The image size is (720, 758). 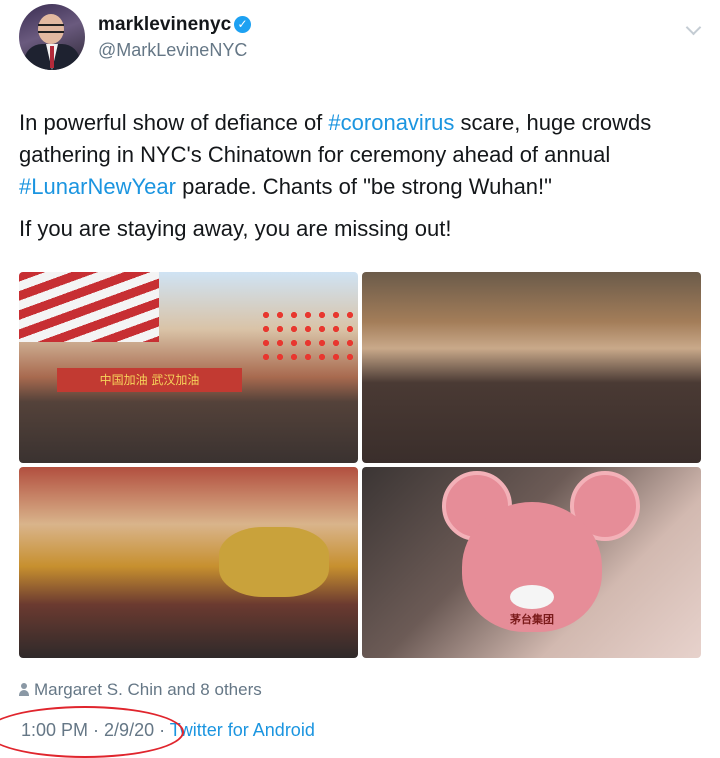 I want to click on red-banner-shape: 中国加油 武汉加油, so click(x=149, y=380).